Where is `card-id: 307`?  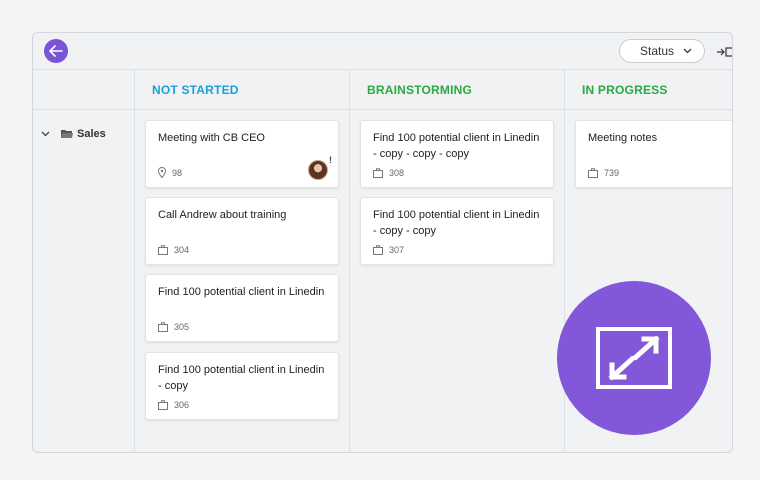 card-id: 307 is located at coordinates (397, 250).